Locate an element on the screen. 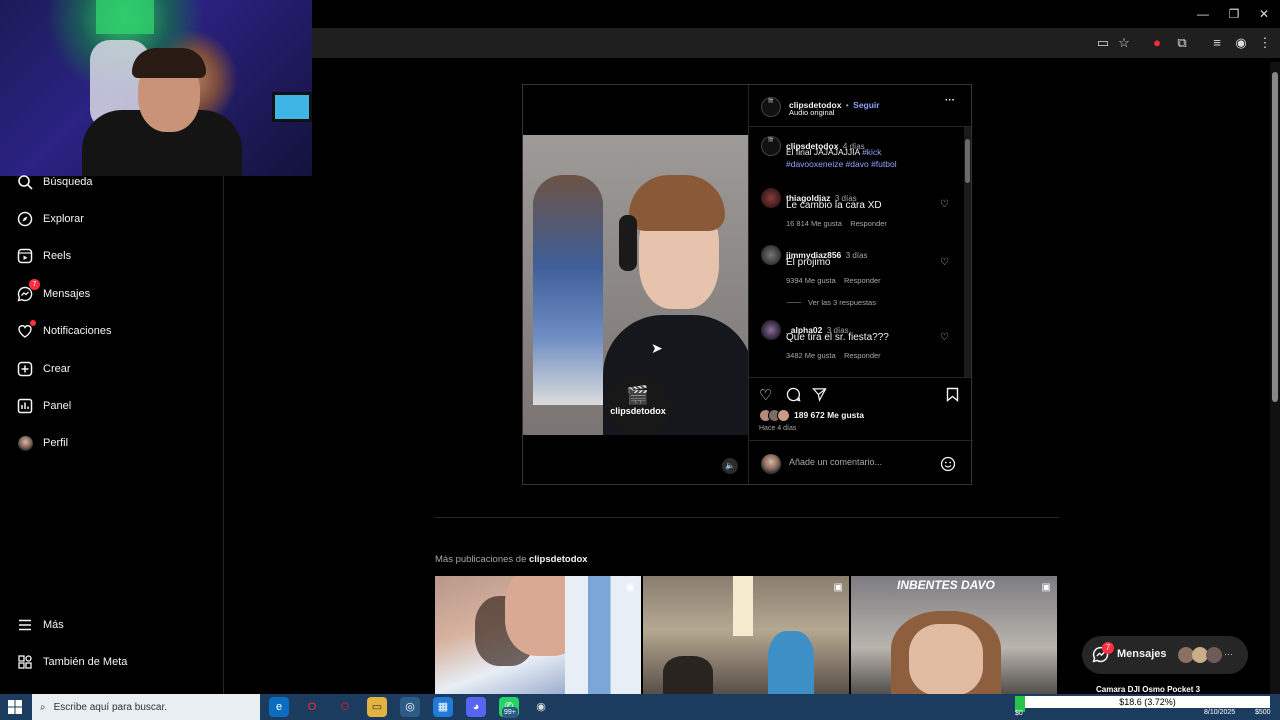 This screenshot has height=720, width=1280. sidebar-item-reels: Reels is located at coordinates (43, 256).